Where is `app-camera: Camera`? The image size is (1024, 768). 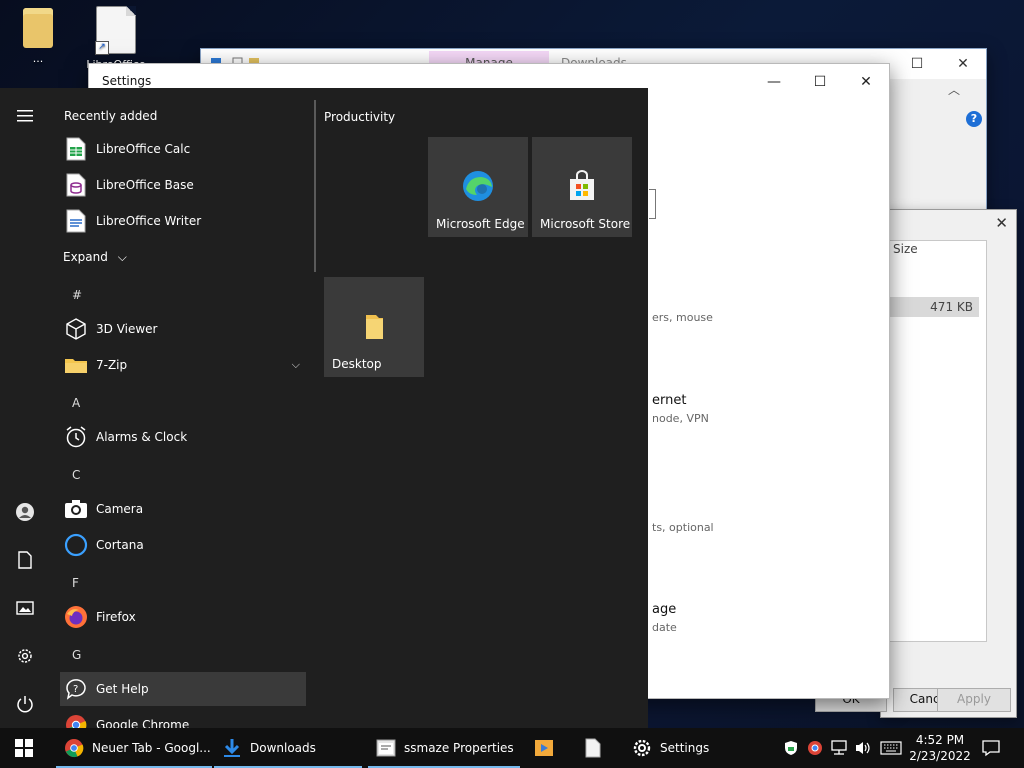
app-camera: Camera is located at coordinates (183, 509).